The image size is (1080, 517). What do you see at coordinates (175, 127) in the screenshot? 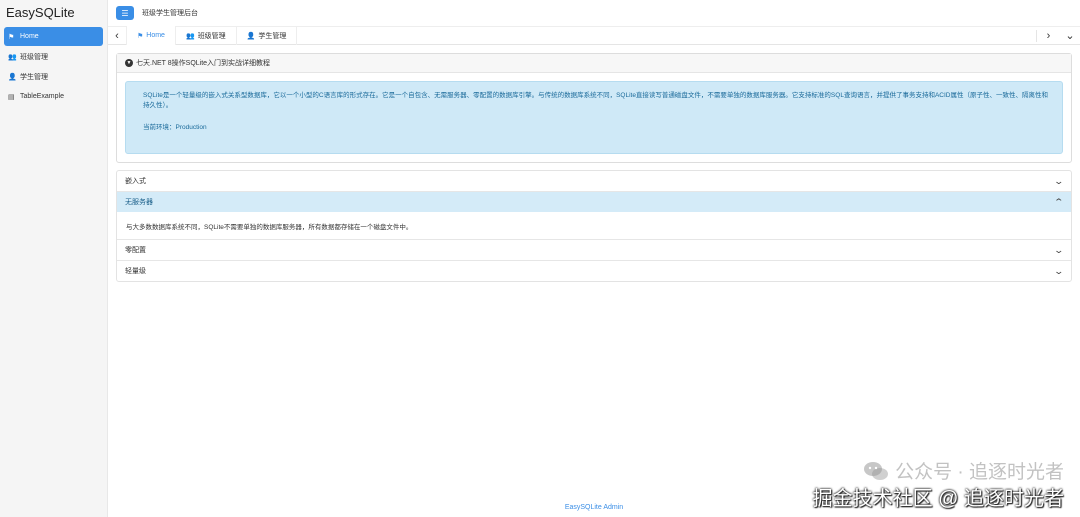
I see `environment-text: 当前环境：Production` at bounding box center [175, 127].